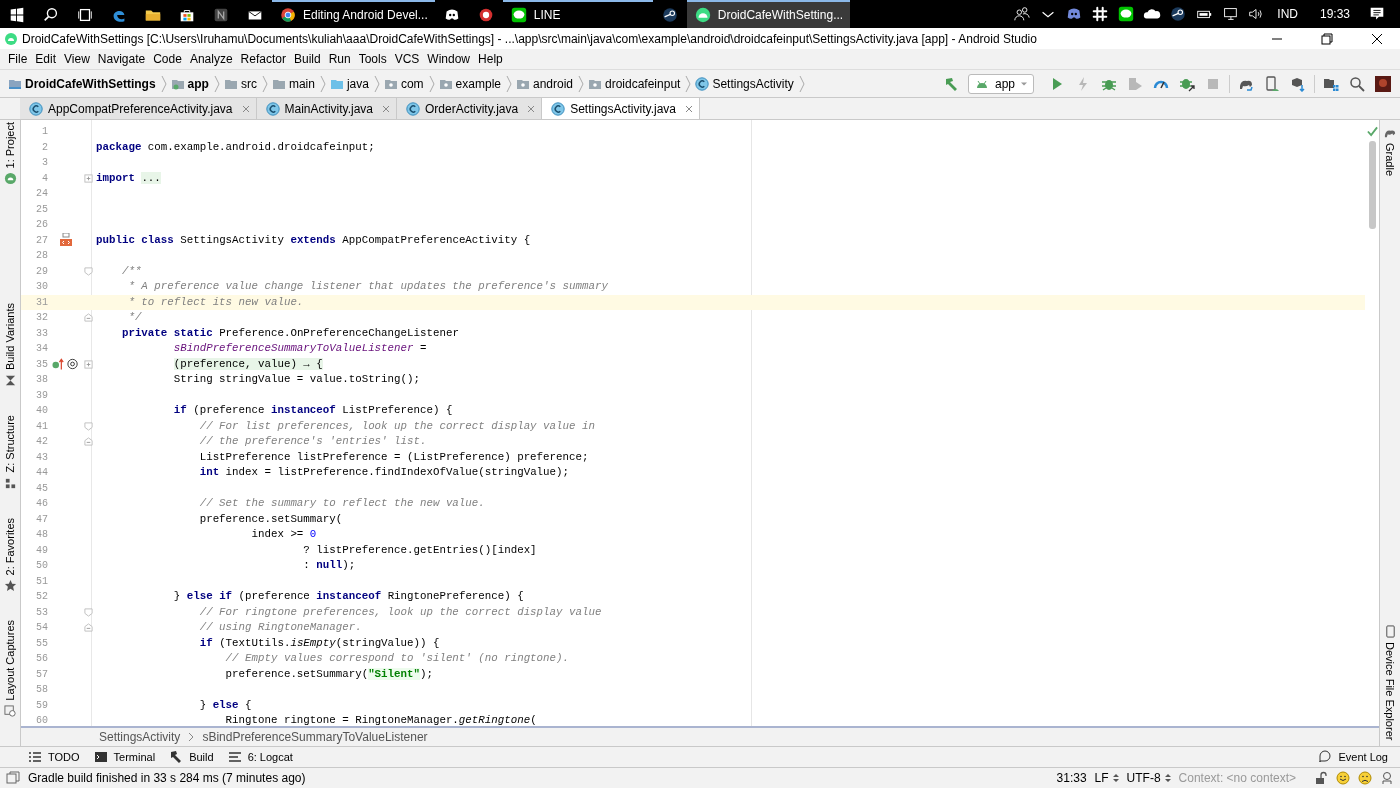  I want to click on tool-window-tab: Z: Structure, so click(10, 444).